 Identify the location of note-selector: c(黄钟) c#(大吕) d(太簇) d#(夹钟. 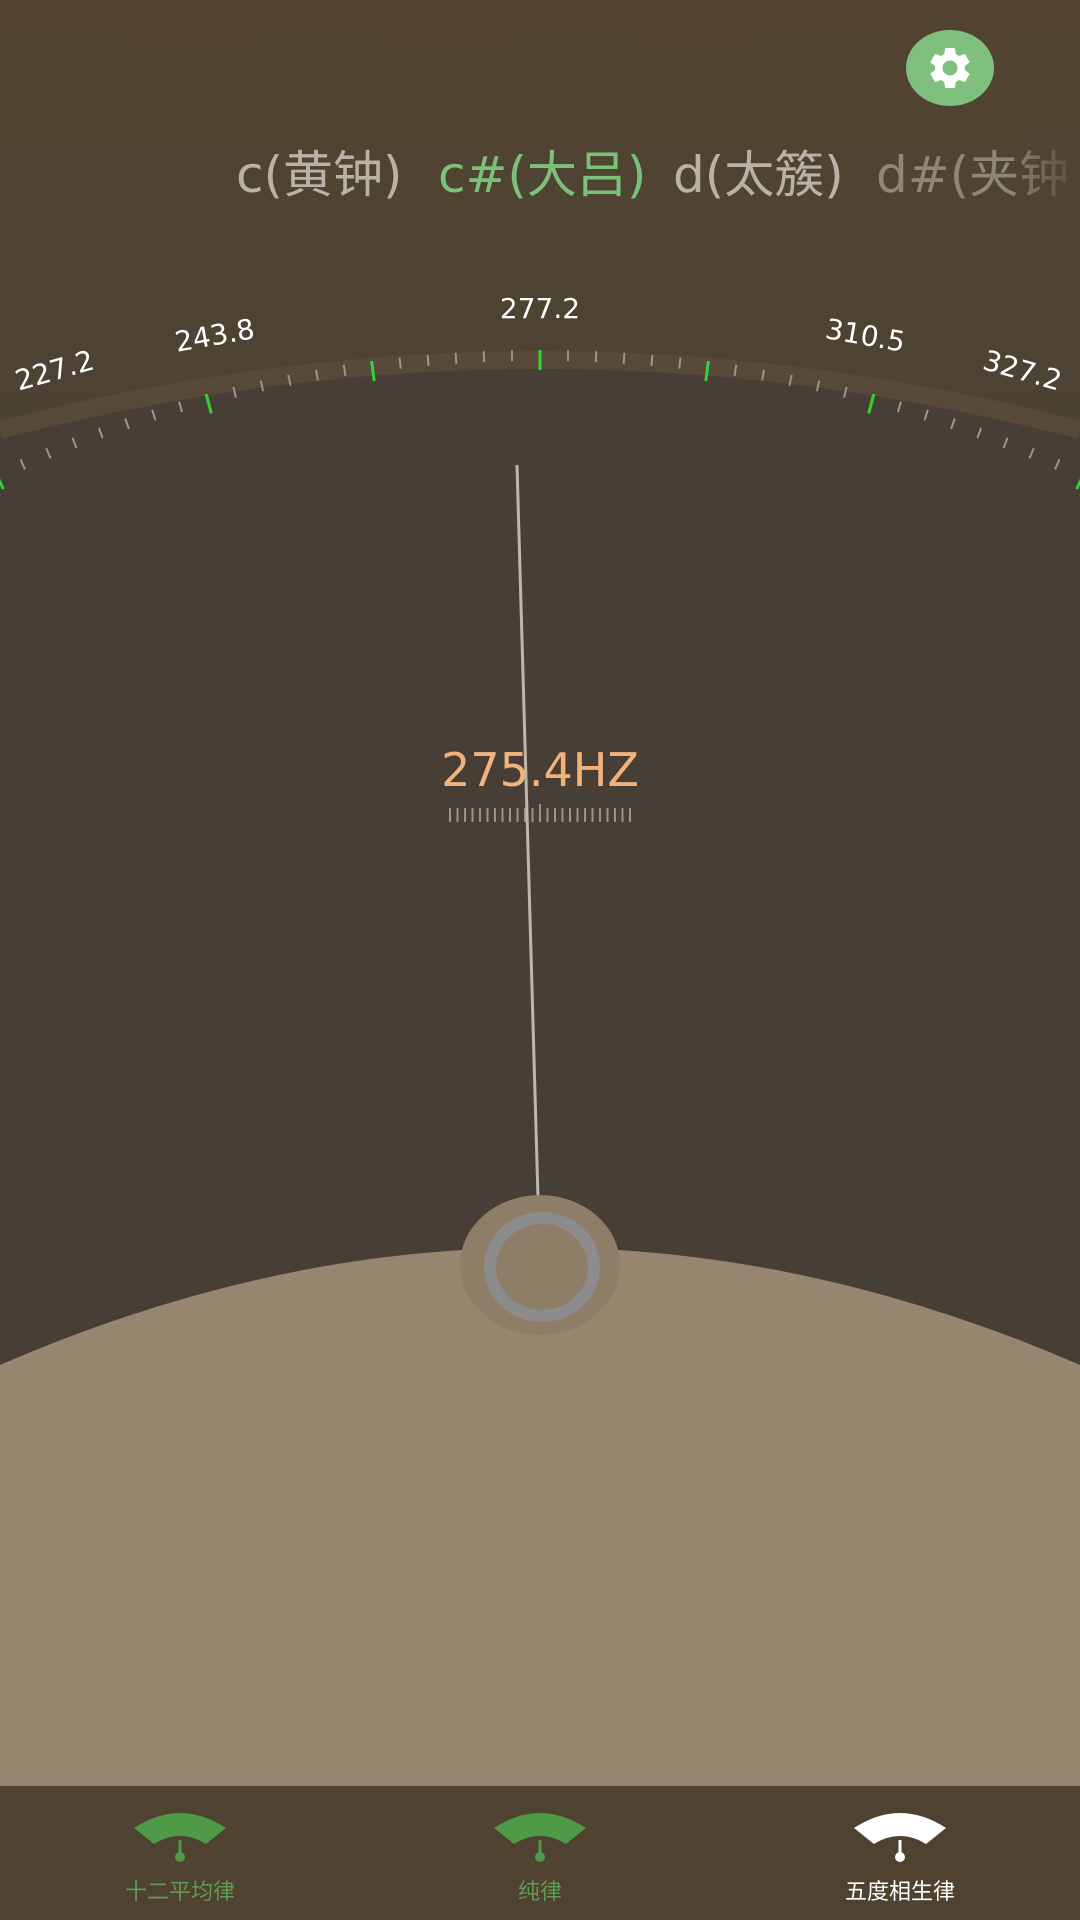
(540, 180).